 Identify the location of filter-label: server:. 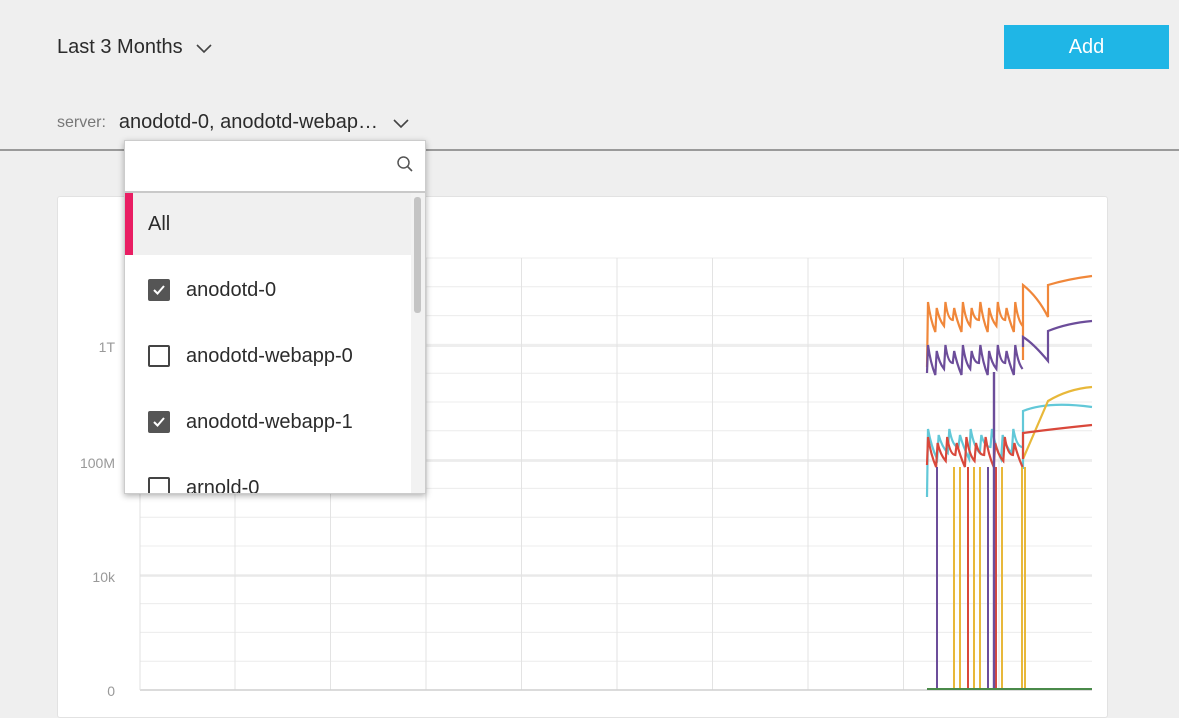
(81, 122).